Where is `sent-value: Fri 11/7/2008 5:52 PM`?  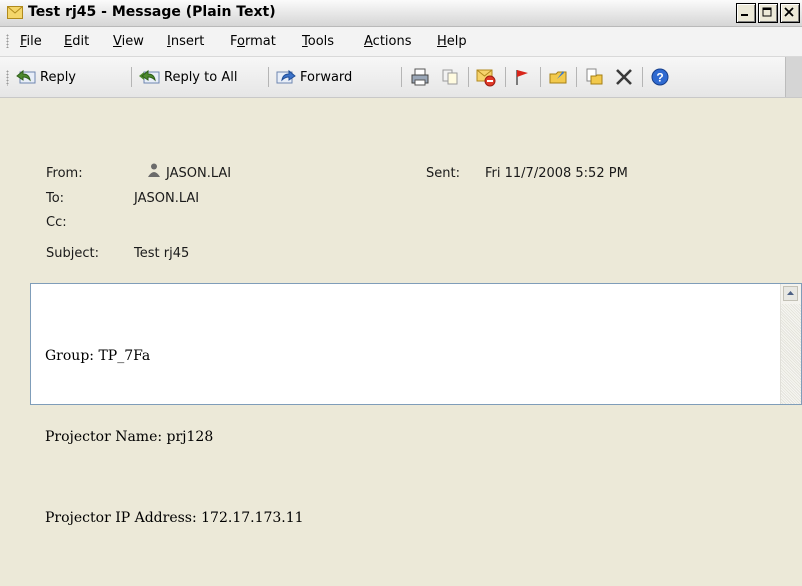
sent-value: Fri 11/7/2008 5:52 PM is located at coordinates (556, 173).